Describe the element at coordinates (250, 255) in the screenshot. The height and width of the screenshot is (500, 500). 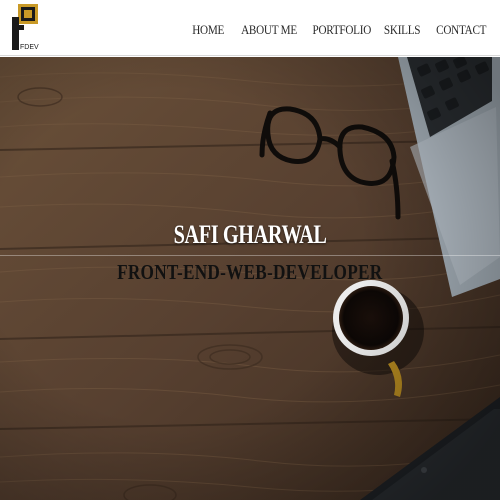
I see `hero-divider` at that location.